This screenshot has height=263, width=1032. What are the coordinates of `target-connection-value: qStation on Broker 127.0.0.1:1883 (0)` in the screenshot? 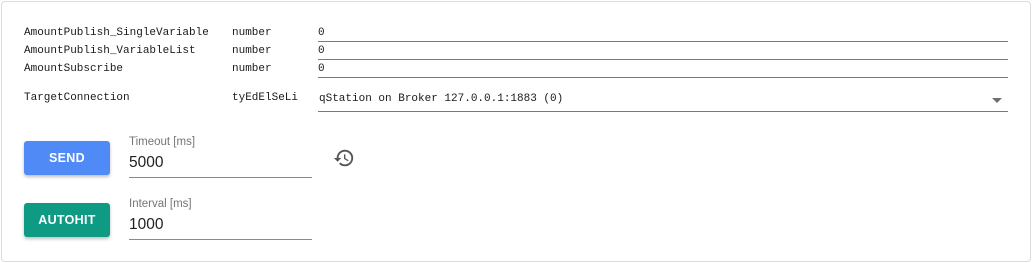 It's located at (441, 99).